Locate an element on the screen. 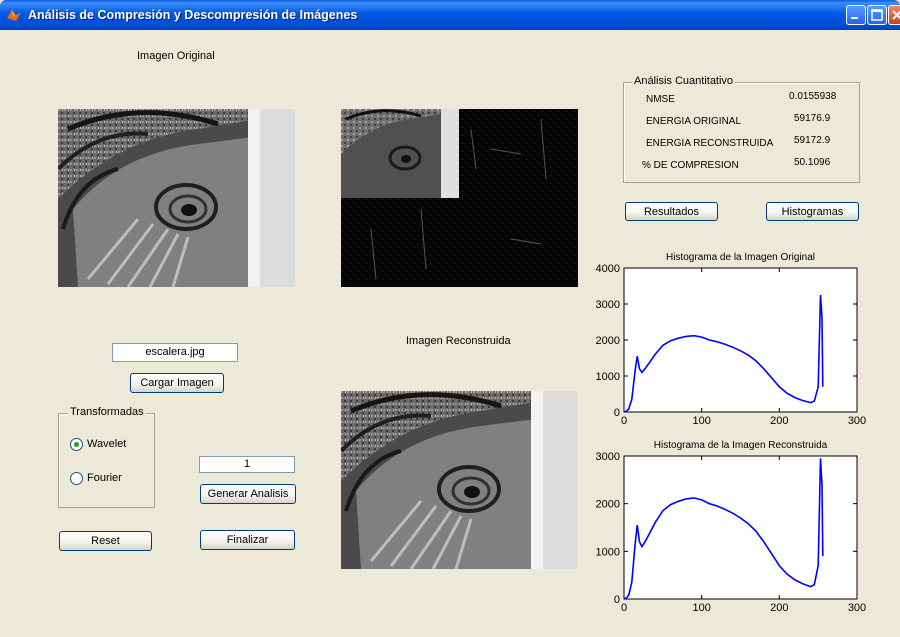 This screenshot has height=637, width=900. reconstructed-image-label: Imagen Reconstruida is located at coordinates (458, 341).